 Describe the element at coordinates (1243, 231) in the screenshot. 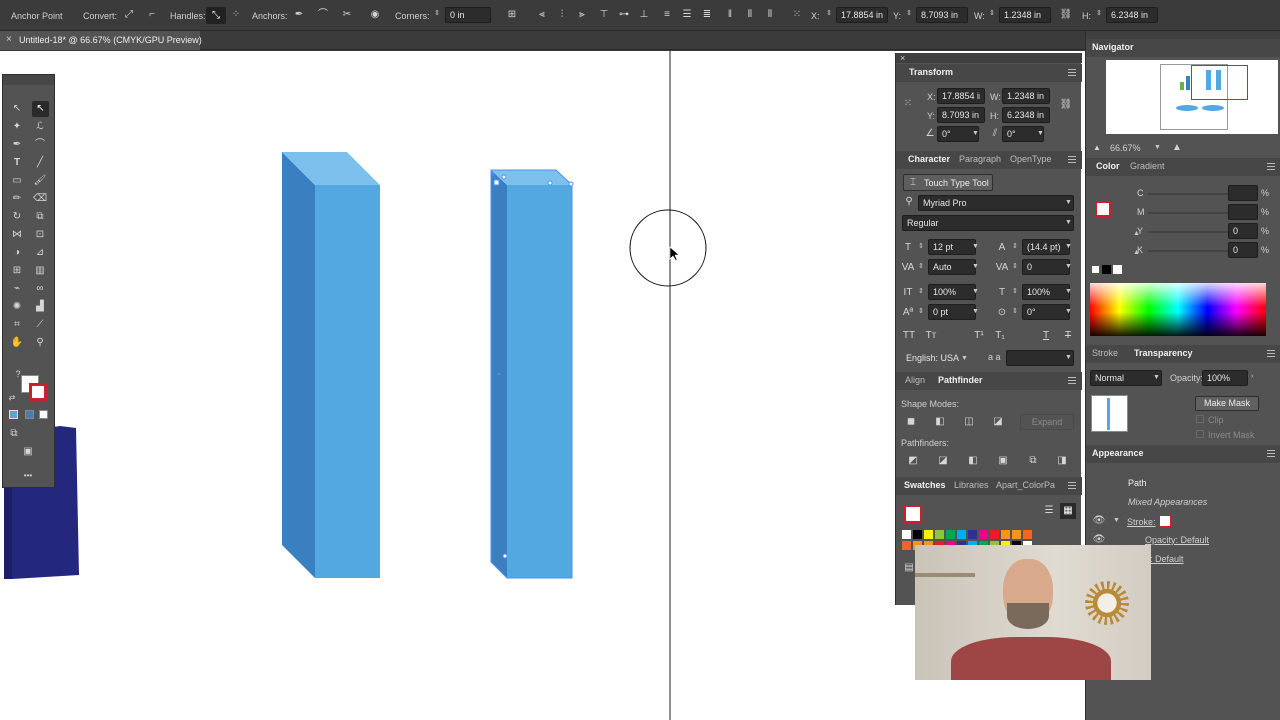

I see `channel-y-input` at that location.